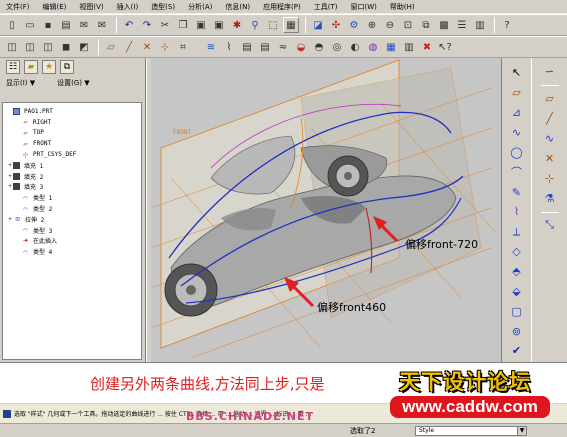  Describe the element at coordinates (427, 47) in the screenshot. I see `delete-analysis-icon: ✖` at that location.